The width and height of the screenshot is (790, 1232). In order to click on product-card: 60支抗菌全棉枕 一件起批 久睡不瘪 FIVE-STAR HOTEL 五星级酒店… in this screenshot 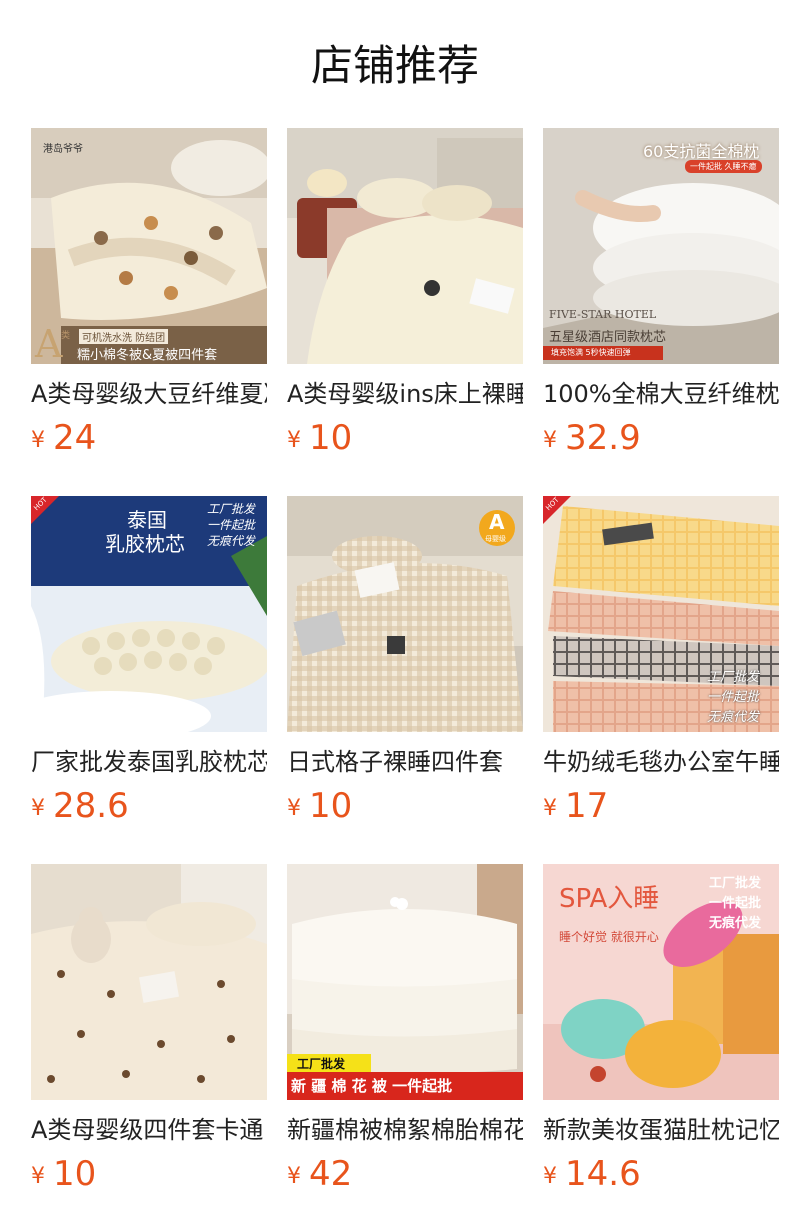, I will do `click(661, 293)`.